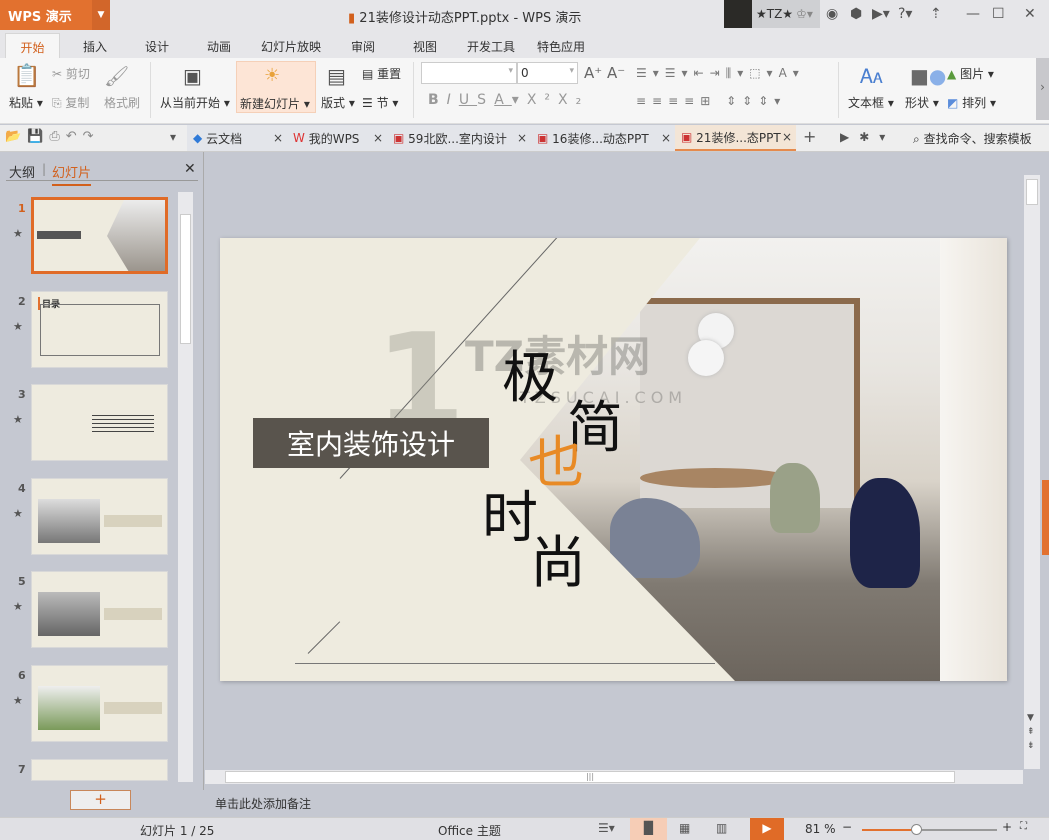 The image size is (1049, 840). What do you see at coordinates (804, 14) in the screenshot?
I see `crown-icon: ♔▾` at bounding box center [804, 14].